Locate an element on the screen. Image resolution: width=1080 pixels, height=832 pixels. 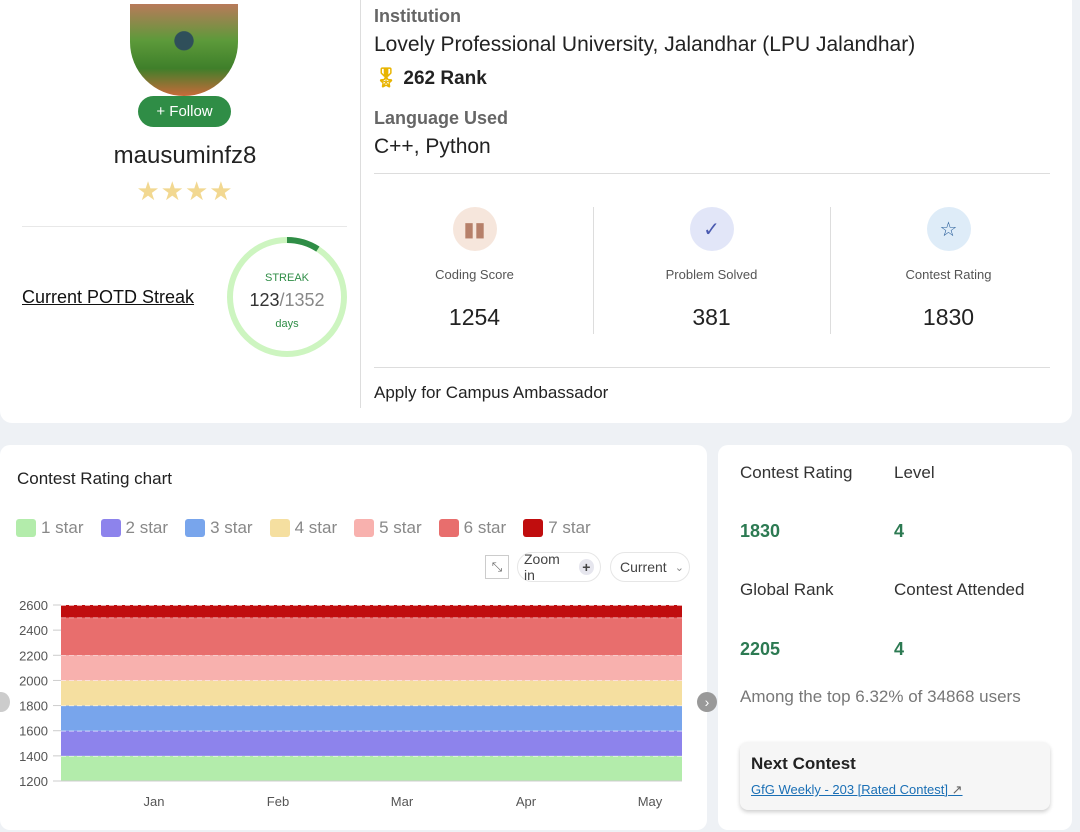
x-tick-label: Jan is located at coordinates (154, 801).